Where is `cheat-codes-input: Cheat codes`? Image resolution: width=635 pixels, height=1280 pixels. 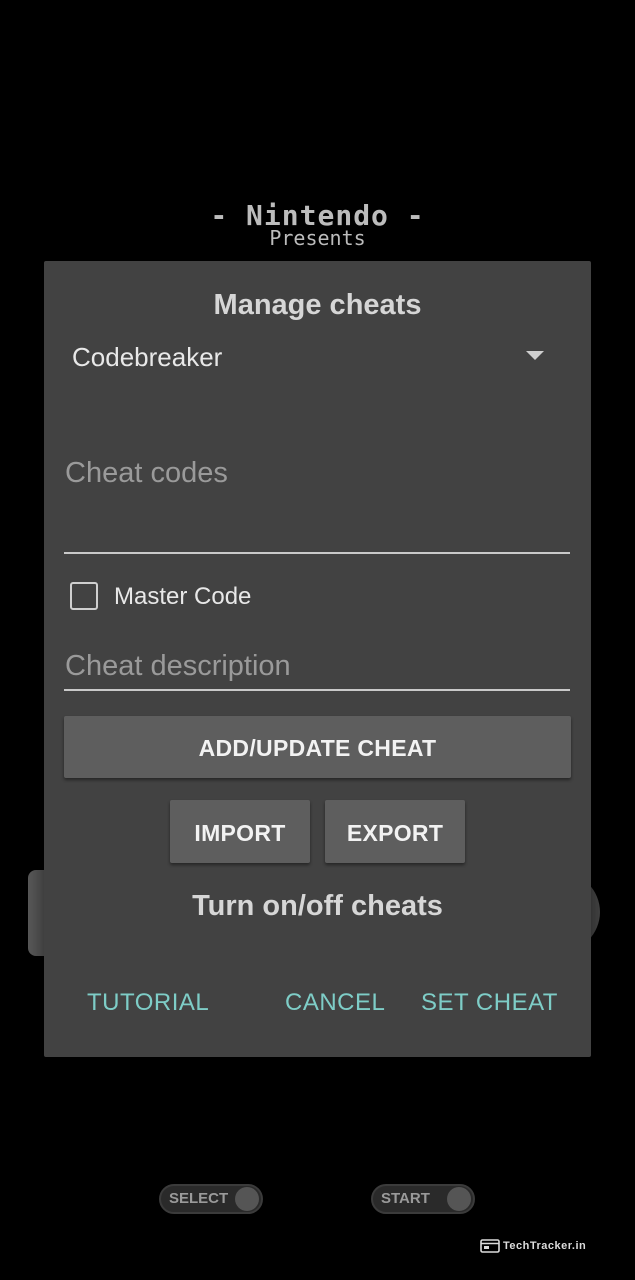 cheat-codes-input: Cheat codes is located at coordinates (317, 503).